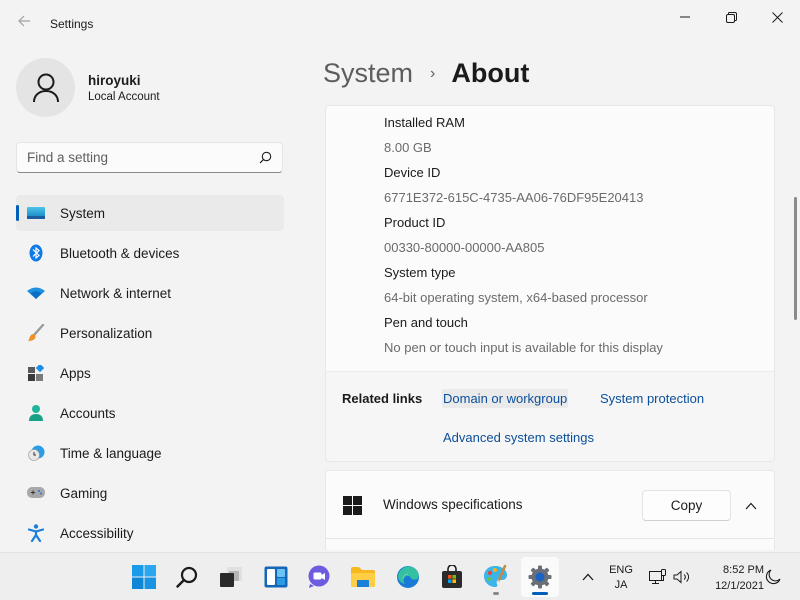  Describe the element at coordinates (106, 333) in the screenshot. I see `sidebar-item-label: Personalization` at that location.